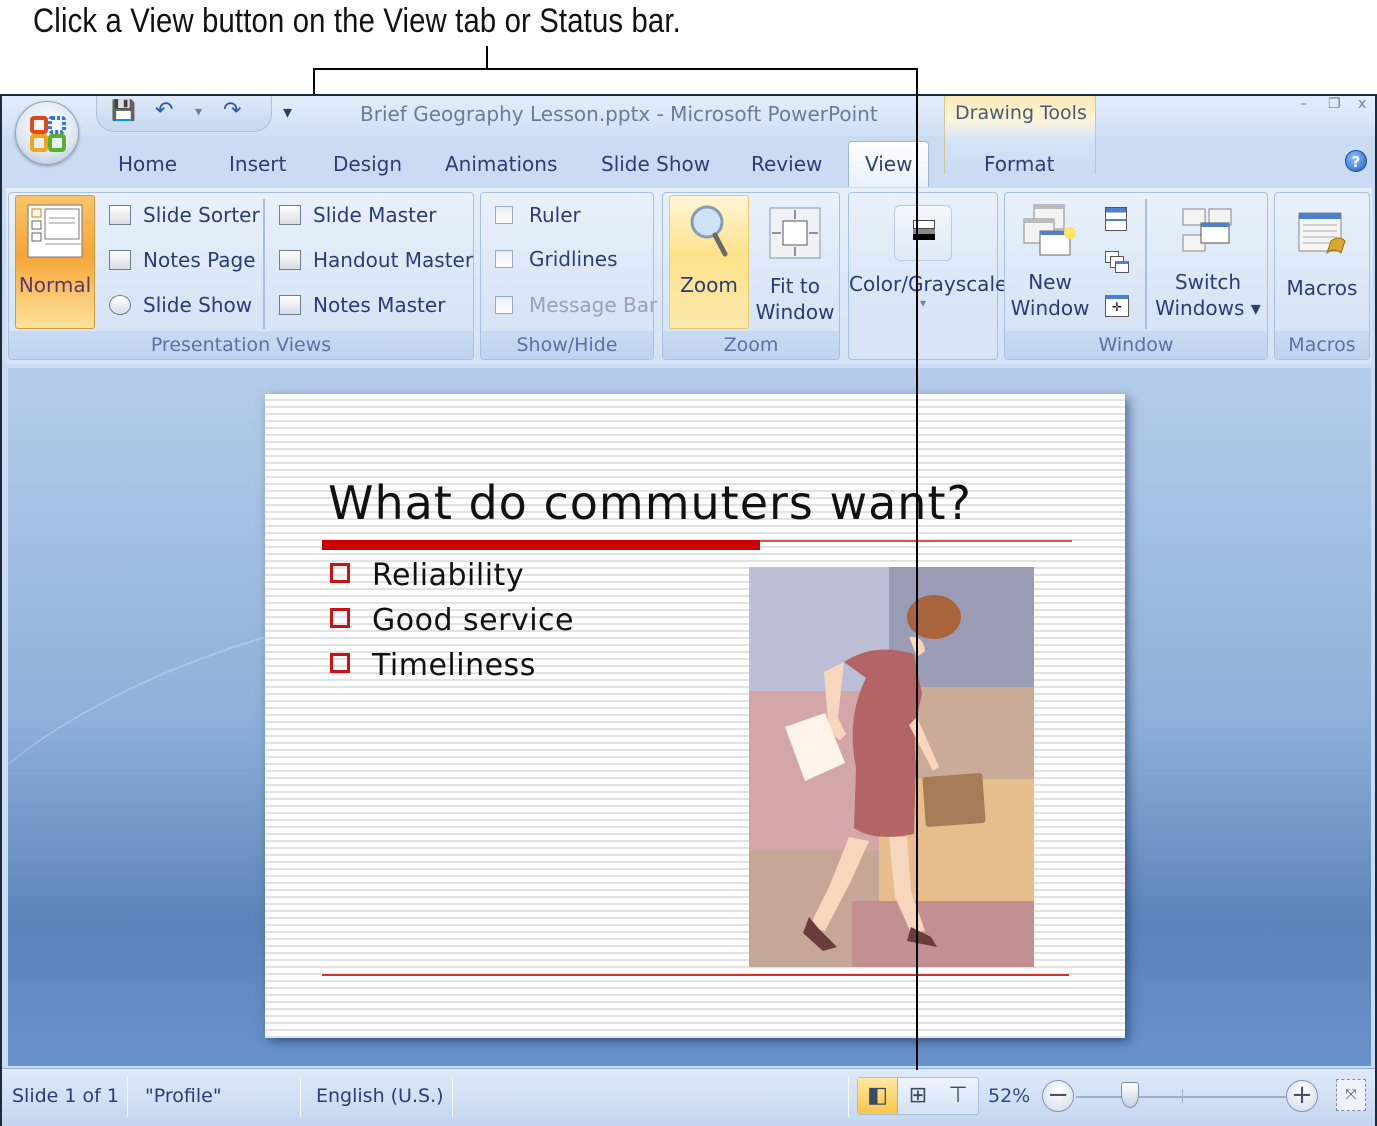  What do you see at coordinates (184, 114) in the screenshot?
I see `quick-access-toolbar: 💾 ↶ ▾ ↷` at bounding box center [184, 114].